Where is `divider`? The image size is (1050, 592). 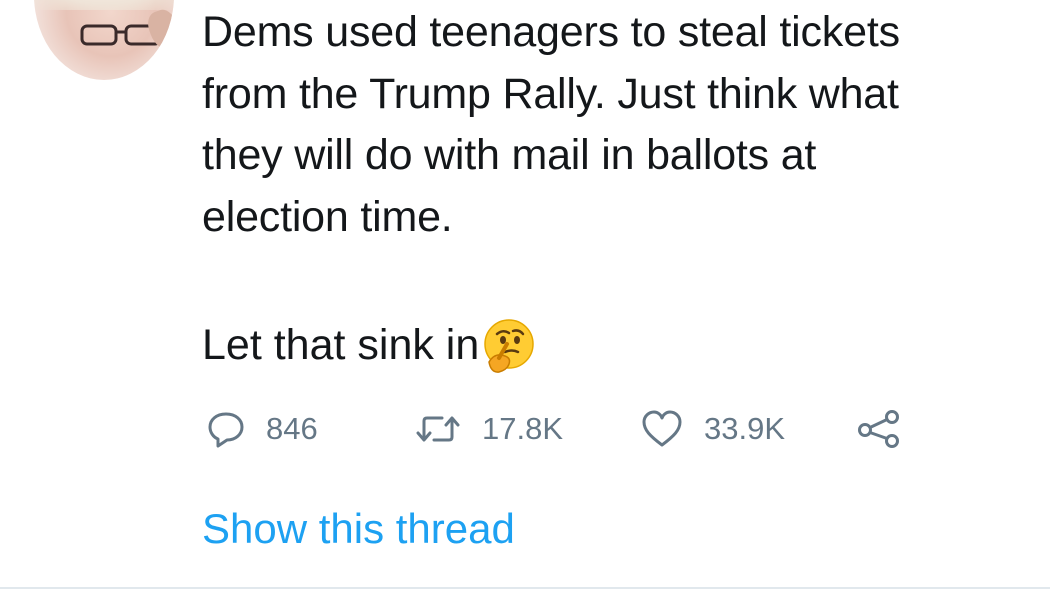
divider is located at coordinates (525, 588).